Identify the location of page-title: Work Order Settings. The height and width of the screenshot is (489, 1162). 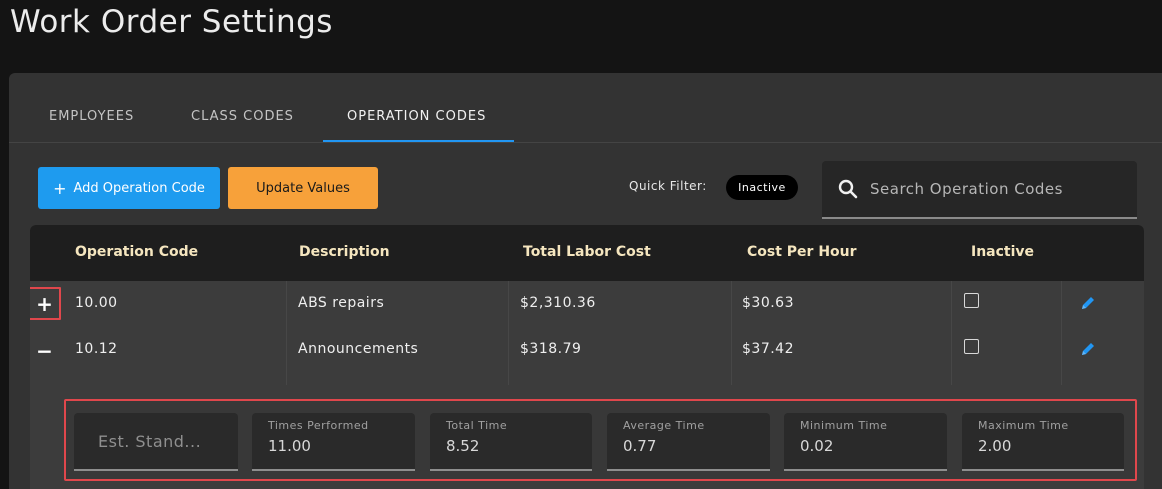
(171, 22).